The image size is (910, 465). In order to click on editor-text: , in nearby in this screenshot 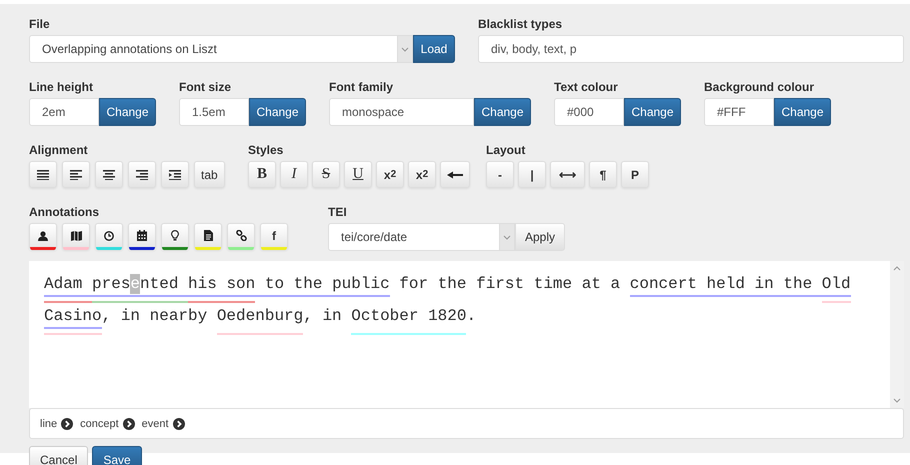, I will do `click(155, 316)`.